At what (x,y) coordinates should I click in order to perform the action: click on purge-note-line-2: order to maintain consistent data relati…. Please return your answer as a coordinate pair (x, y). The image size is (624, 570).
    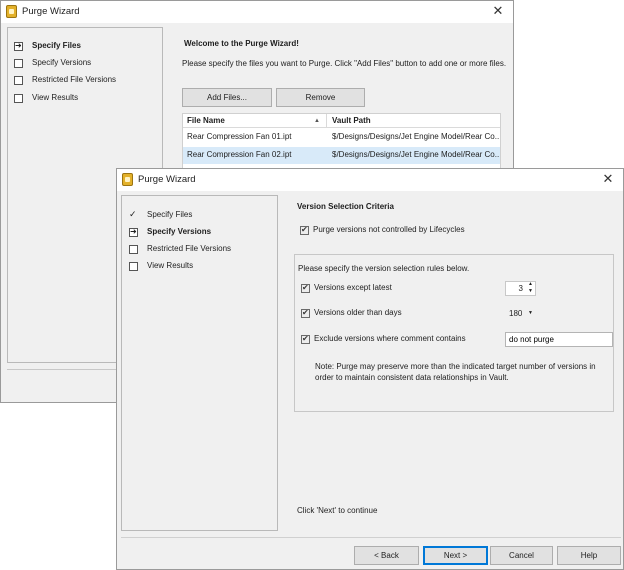
    Looking at the image, I should click on (412, 377).